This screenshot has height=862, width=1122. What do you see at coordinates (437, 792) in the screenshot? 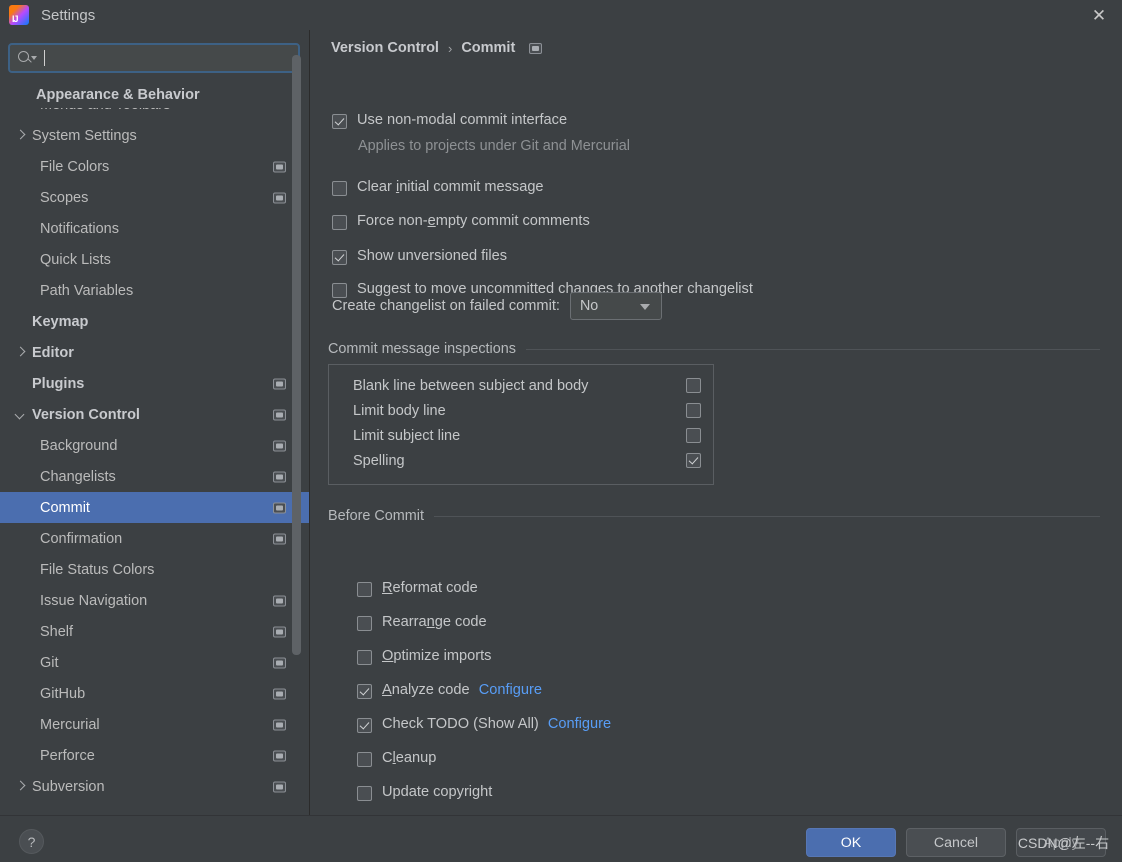
I see `label-text: Update copyright` at bounding box center [437, 792].